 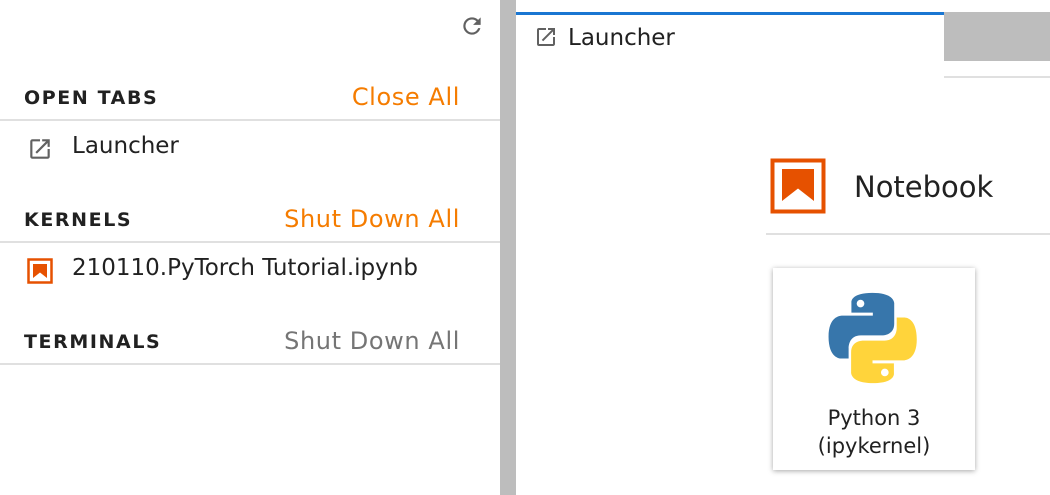 I want to click on python-logo-icon, so click(x=872, y=338).